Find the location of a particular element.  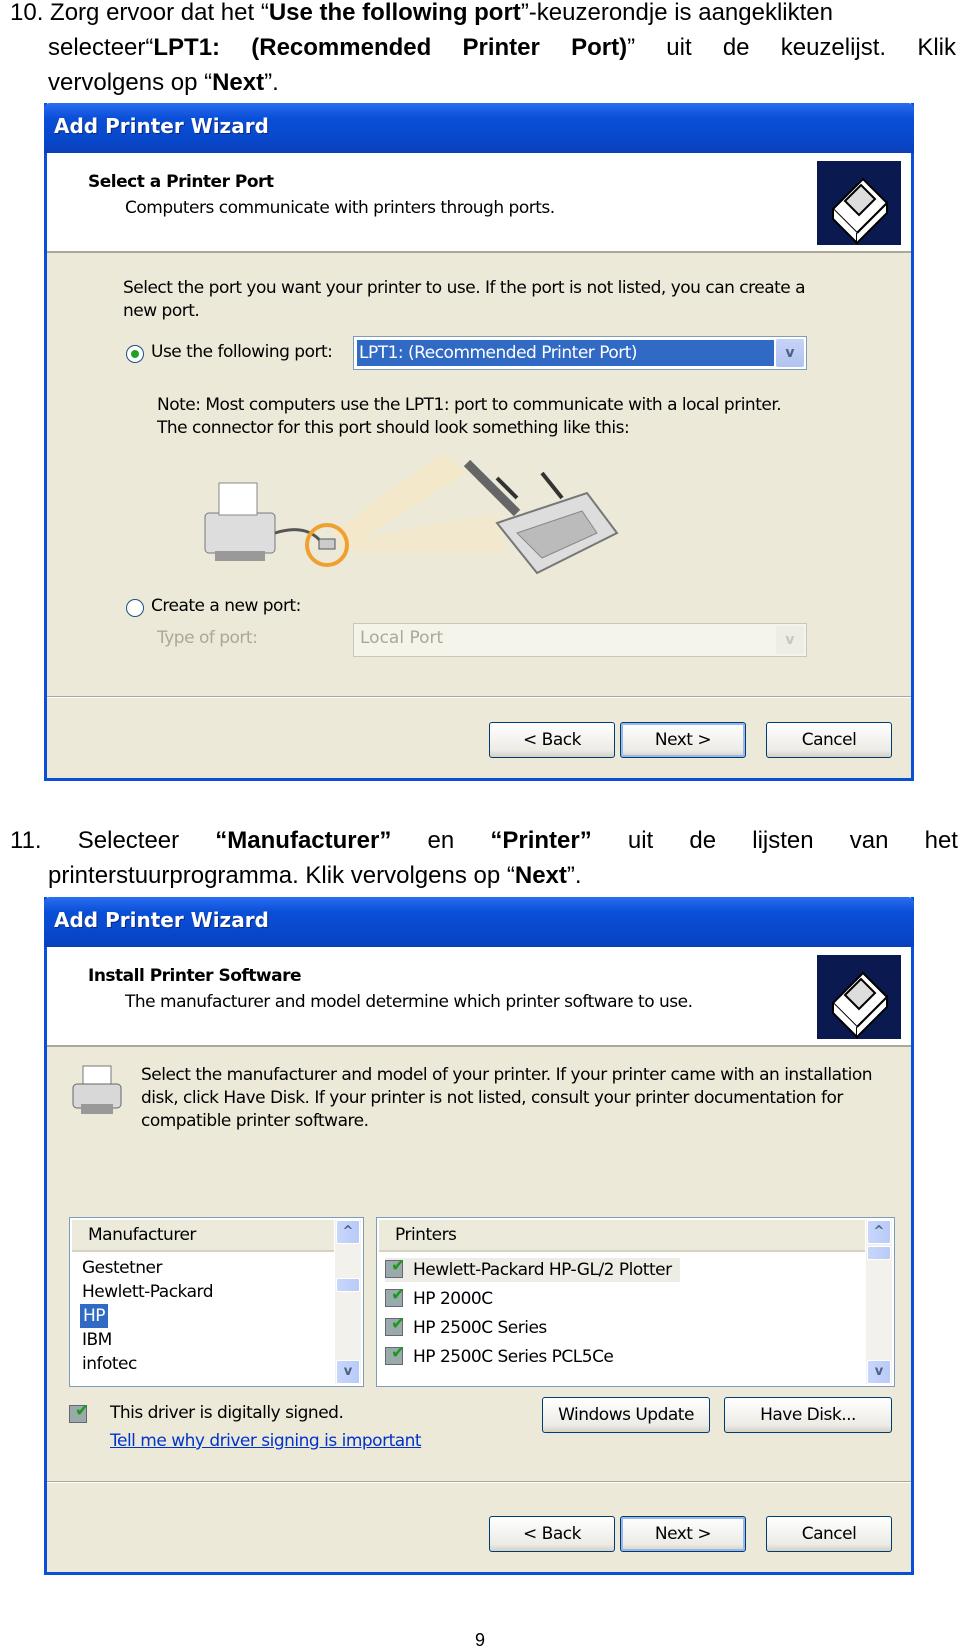

lpt-connector-illustration is located at coordinates (411, 514).